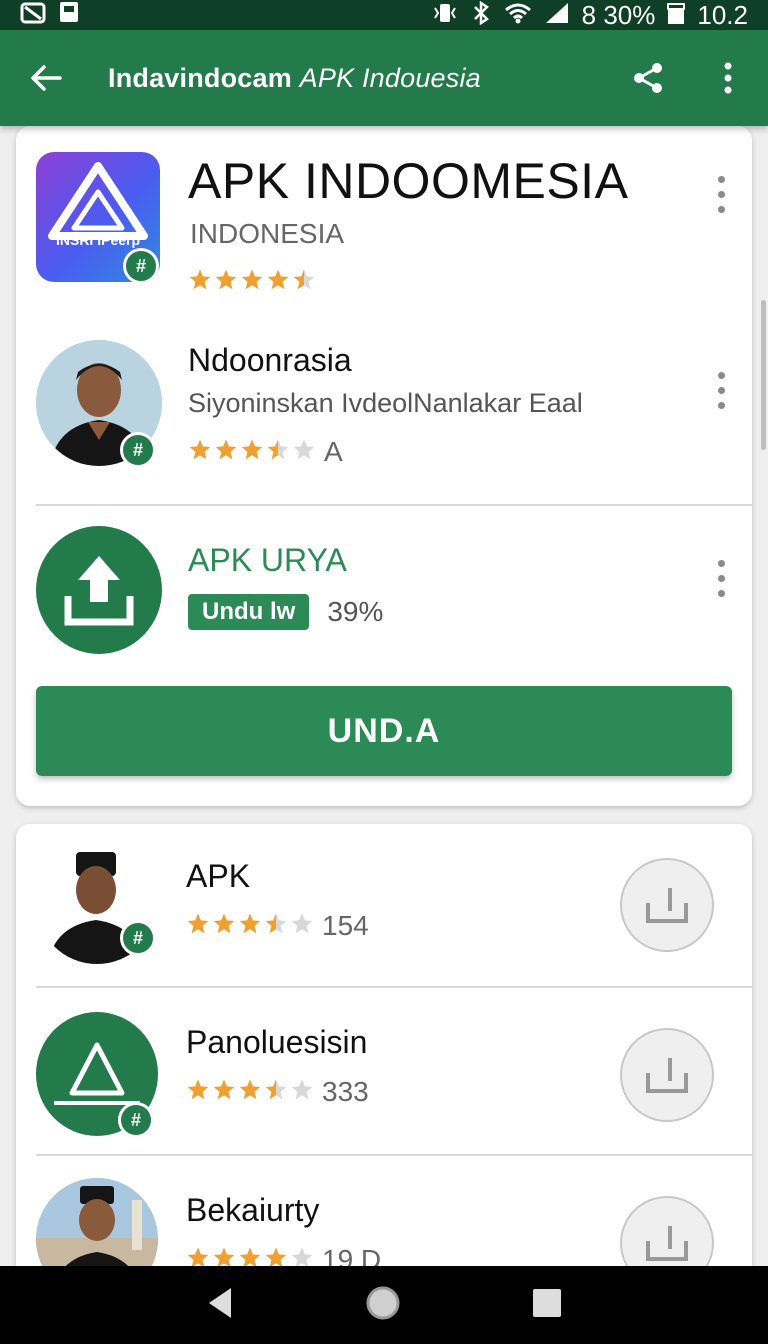 The width and height of the screenshot is (768, 1344). I want to click on wifi-icon, so click(518, 15).